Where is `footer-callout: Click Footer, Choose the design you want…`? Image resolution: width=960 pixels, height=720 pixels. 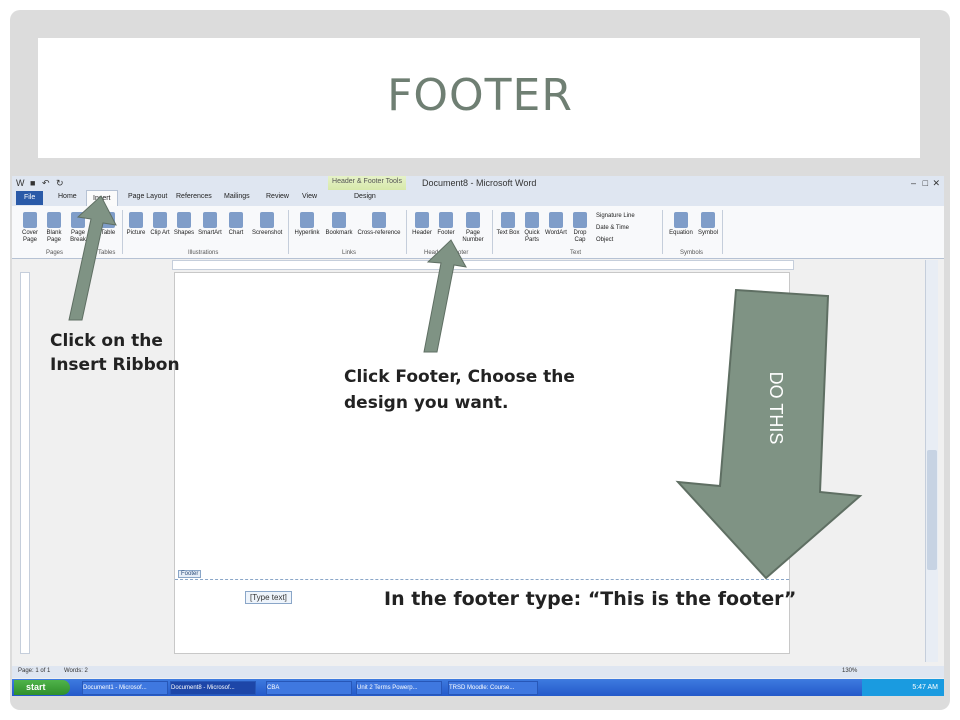 footer-callout: Click Footer, Choose the design you want… is located at coordinates (459, 390).